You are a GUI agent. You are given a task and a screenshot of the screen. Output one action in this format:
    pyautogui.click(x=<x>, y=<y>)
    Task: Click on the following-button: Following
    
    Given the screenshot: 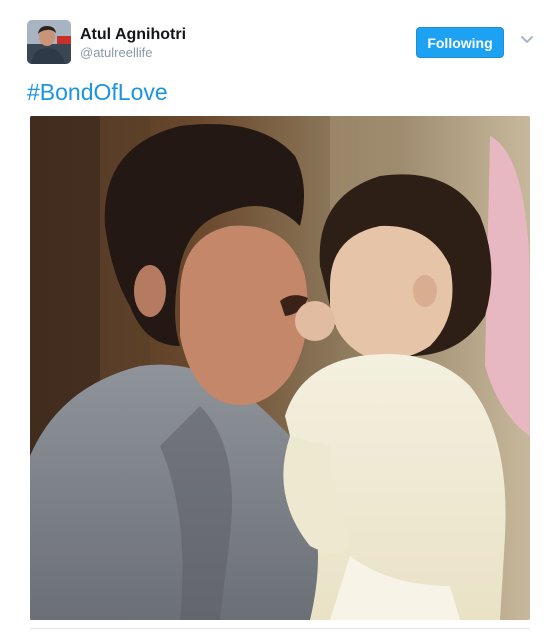 What is the action you would take?
    pyautogui.click(x=460, y=42)
    